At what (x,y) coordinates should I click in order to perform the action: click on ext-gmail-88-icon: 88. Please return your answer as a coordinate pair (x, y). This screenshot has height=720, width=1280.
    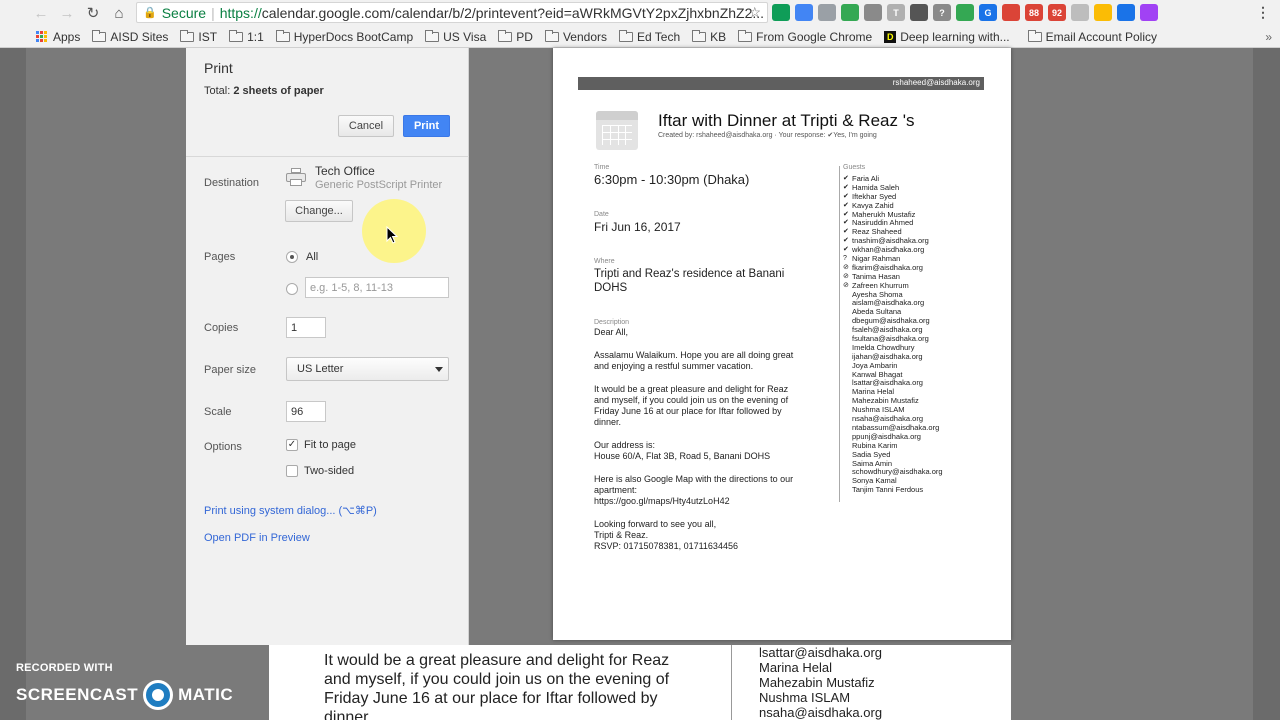
    Looking at the image, I should click on (1034, 12).